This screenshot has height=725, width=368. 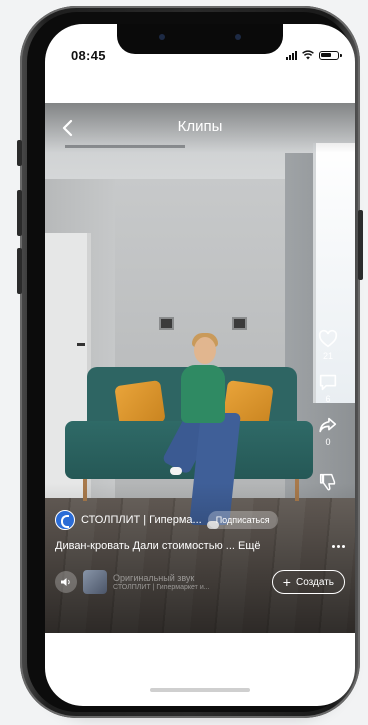 What do you see at coordinates (203, 394) in the screenshot?
I see `person` at bounding box center [203, 394].